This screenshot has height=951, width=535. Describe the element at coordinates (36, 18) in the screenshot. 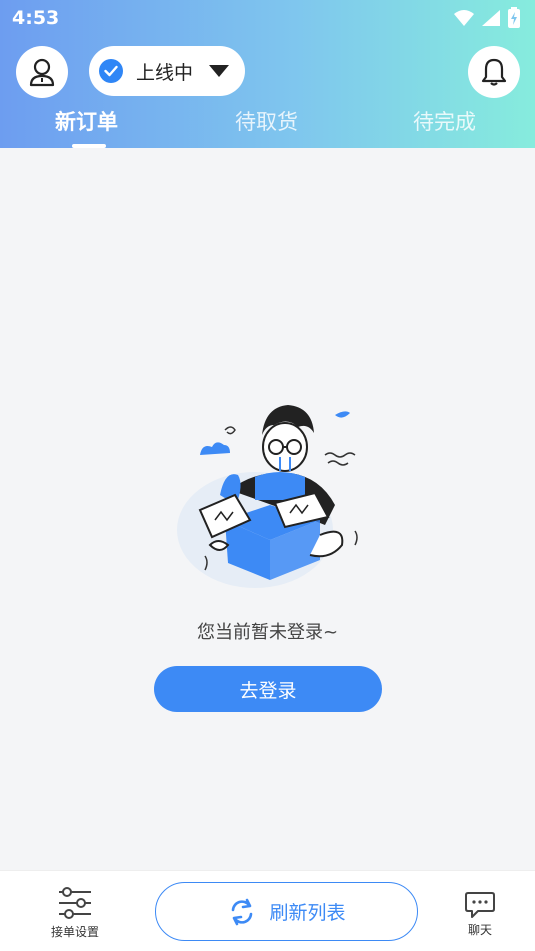

I see `status-time: 4:53` at that location.